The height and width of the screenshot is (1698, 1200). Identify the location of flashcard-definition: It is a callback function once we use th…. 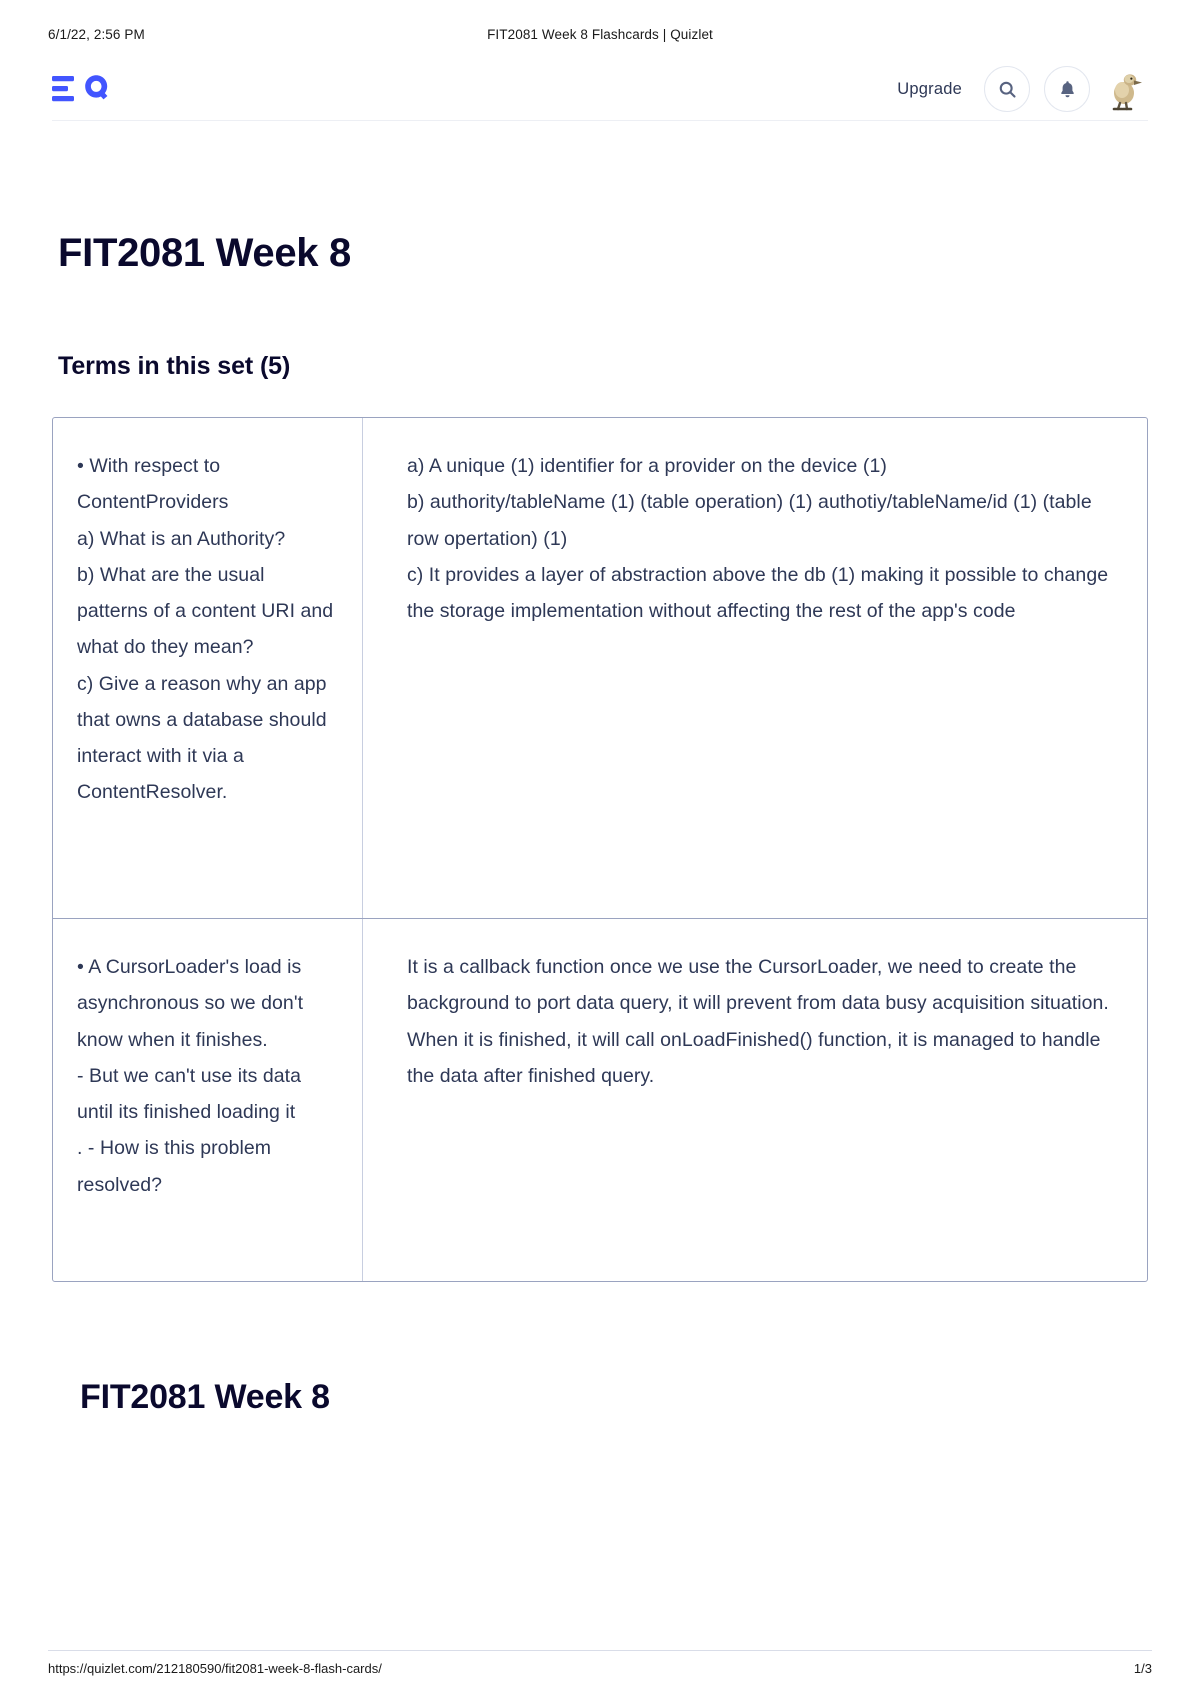
(758, 1021).